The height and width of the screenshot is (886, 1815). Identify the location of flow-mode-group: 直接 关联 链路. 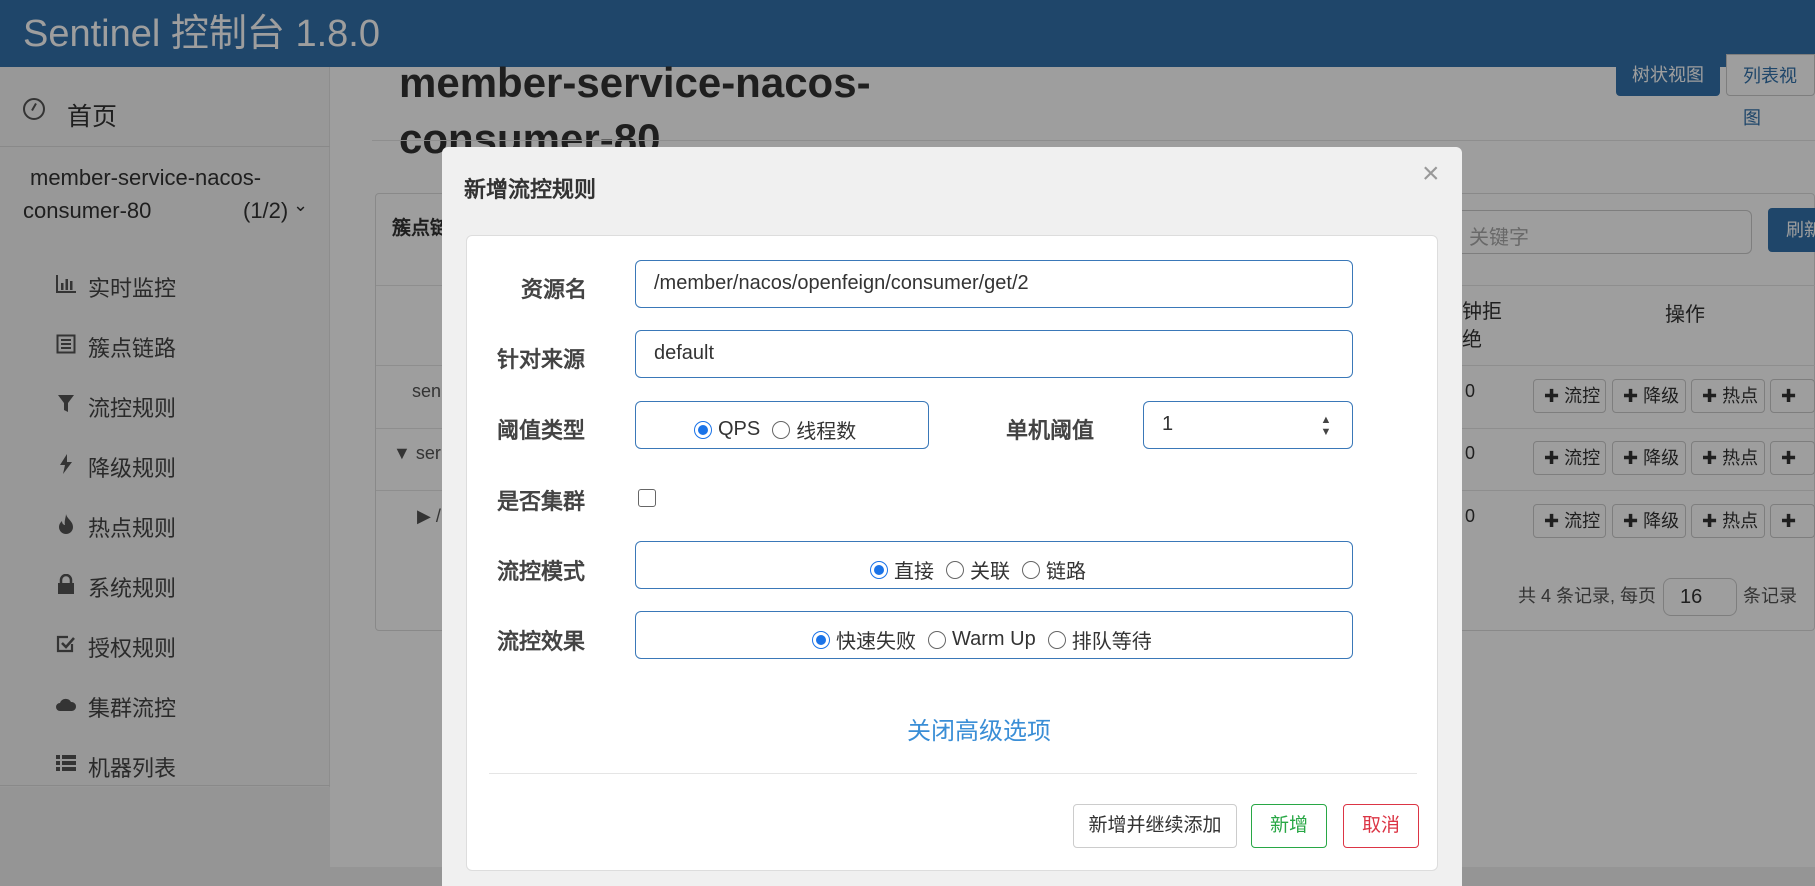
(994, 565).